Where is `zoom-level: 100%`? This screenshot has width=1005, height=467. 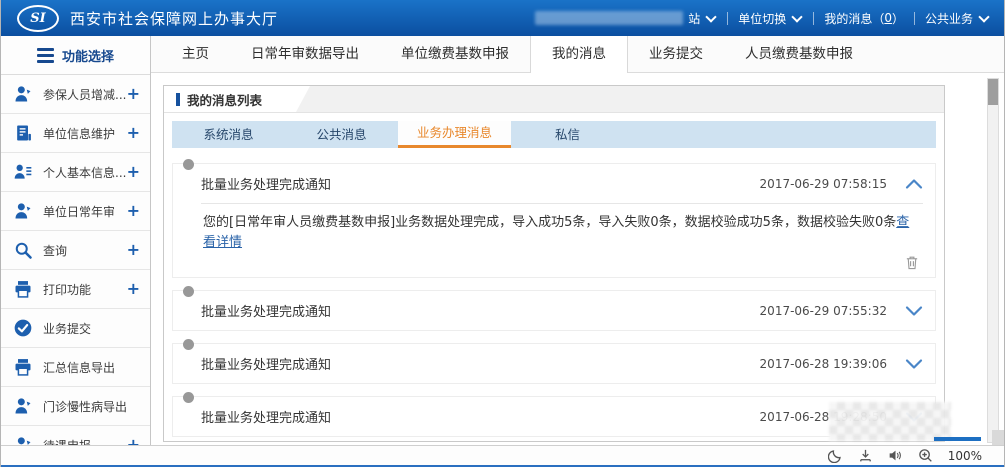 zoom-level: 100% is located at coordinates (965, 456).